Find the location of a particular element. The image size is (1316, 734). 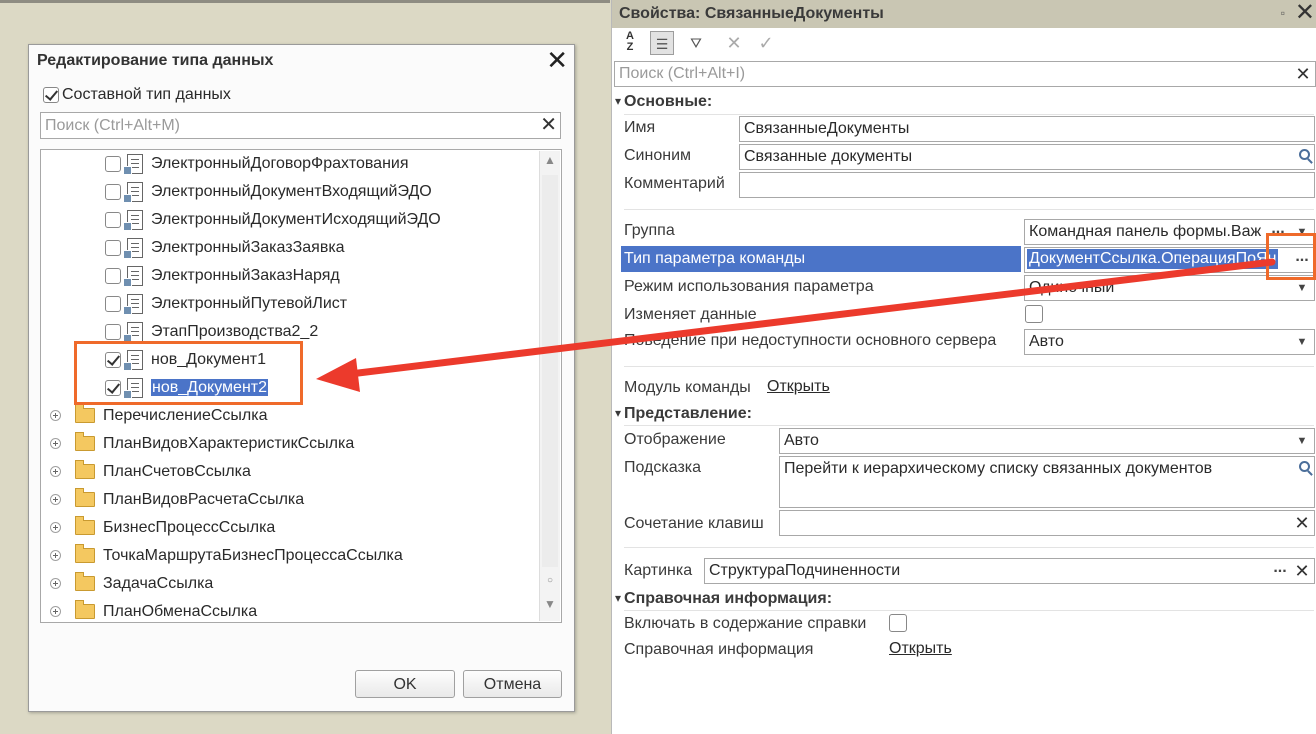

highlight-frame-param-type-button is located at coordinates (1291, 256).